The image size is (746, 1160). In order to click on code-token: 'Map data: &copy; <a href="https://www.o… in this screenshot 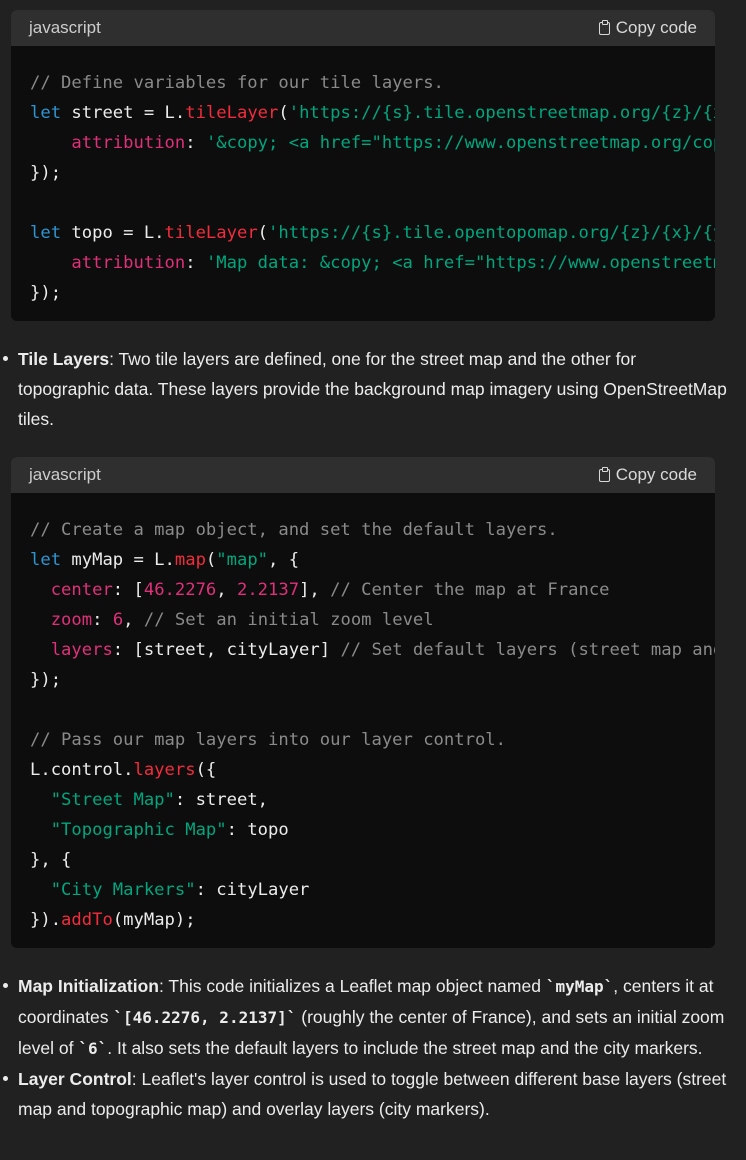, I will do `click(460, 263)`.